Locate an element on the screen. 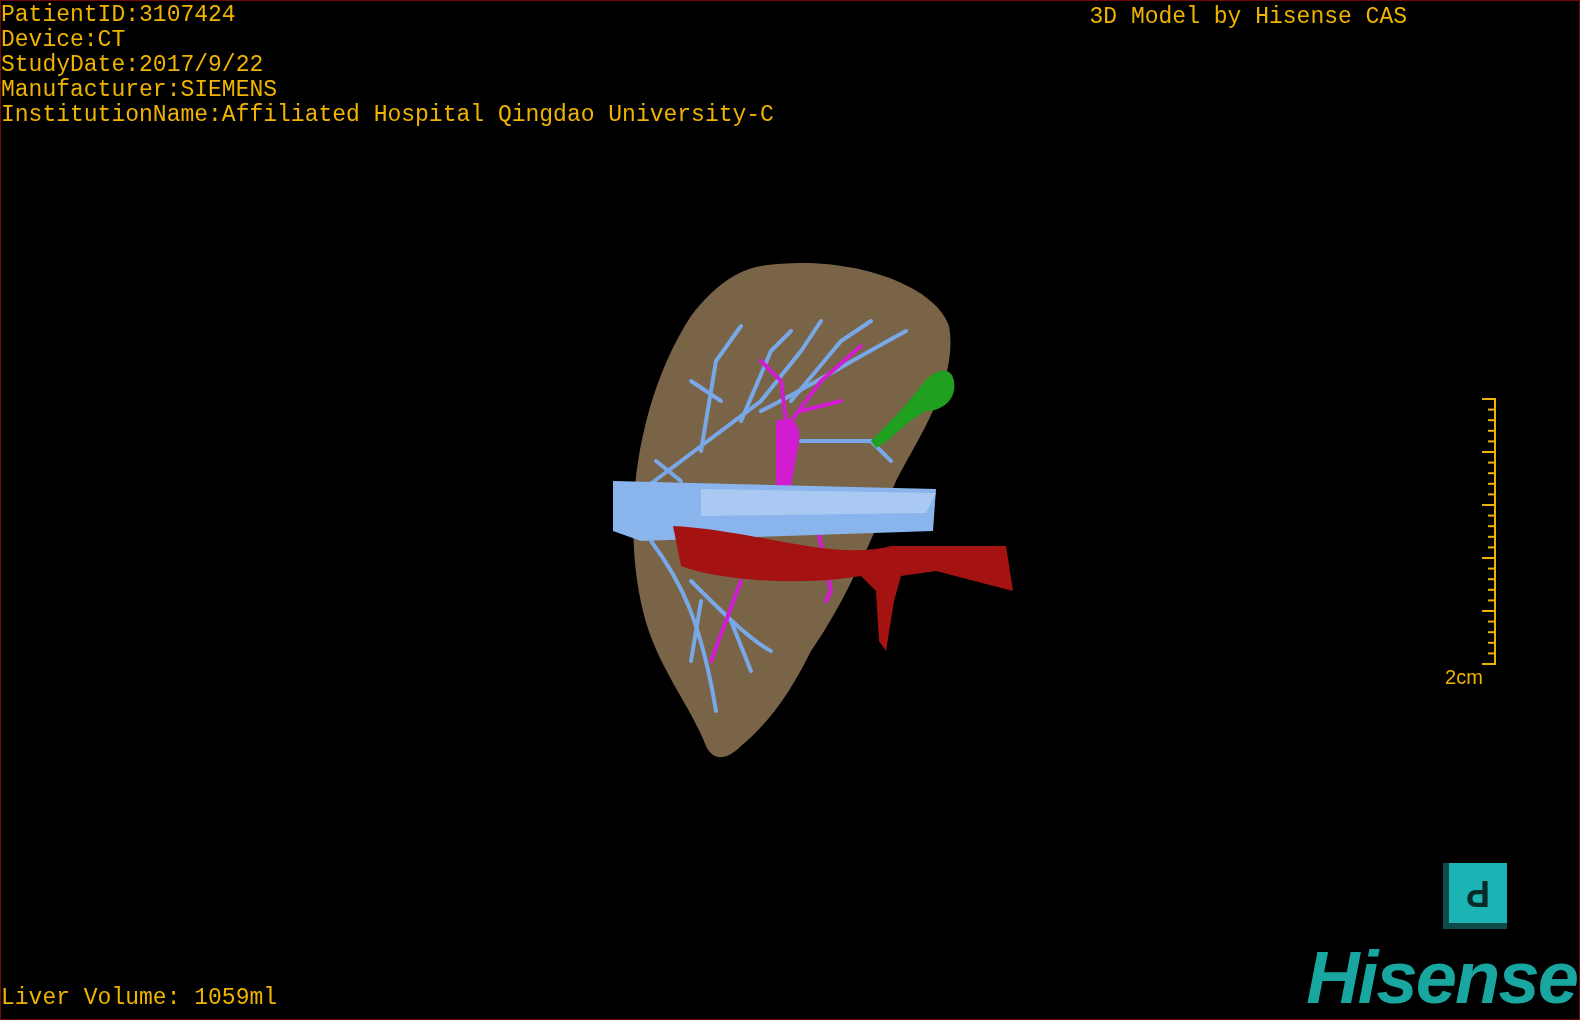 Image resolution: width=1580 pixels, height=1020 pixels. patient-info-text: PatientID:3107424 is located at coordinates (119, 15).